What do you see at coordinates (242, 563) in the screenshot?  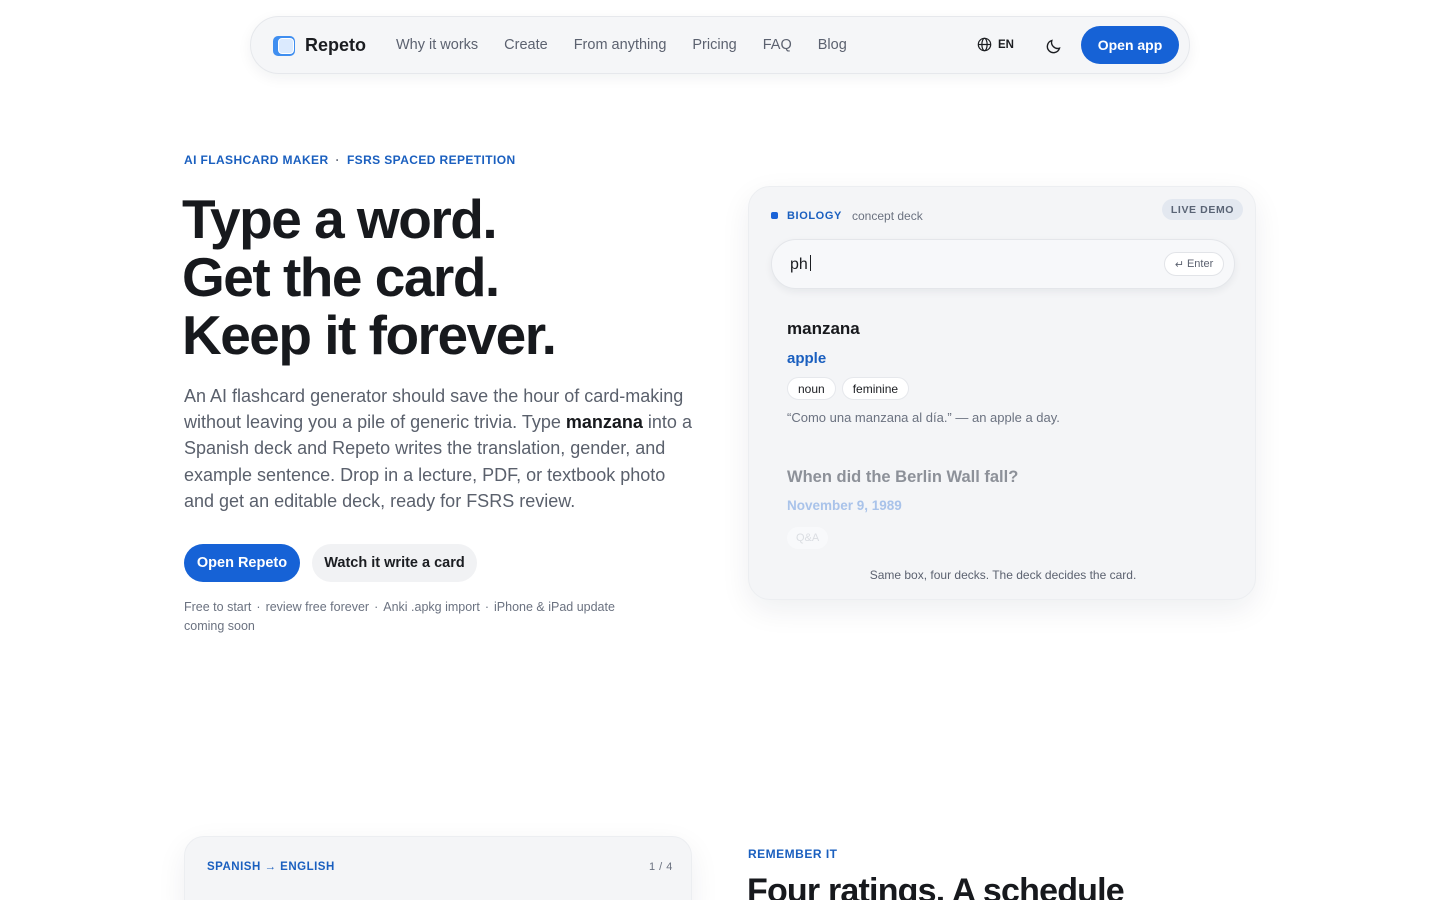 I see `open-repeto-button: Open Repeto` at bounding box center [242, 563].